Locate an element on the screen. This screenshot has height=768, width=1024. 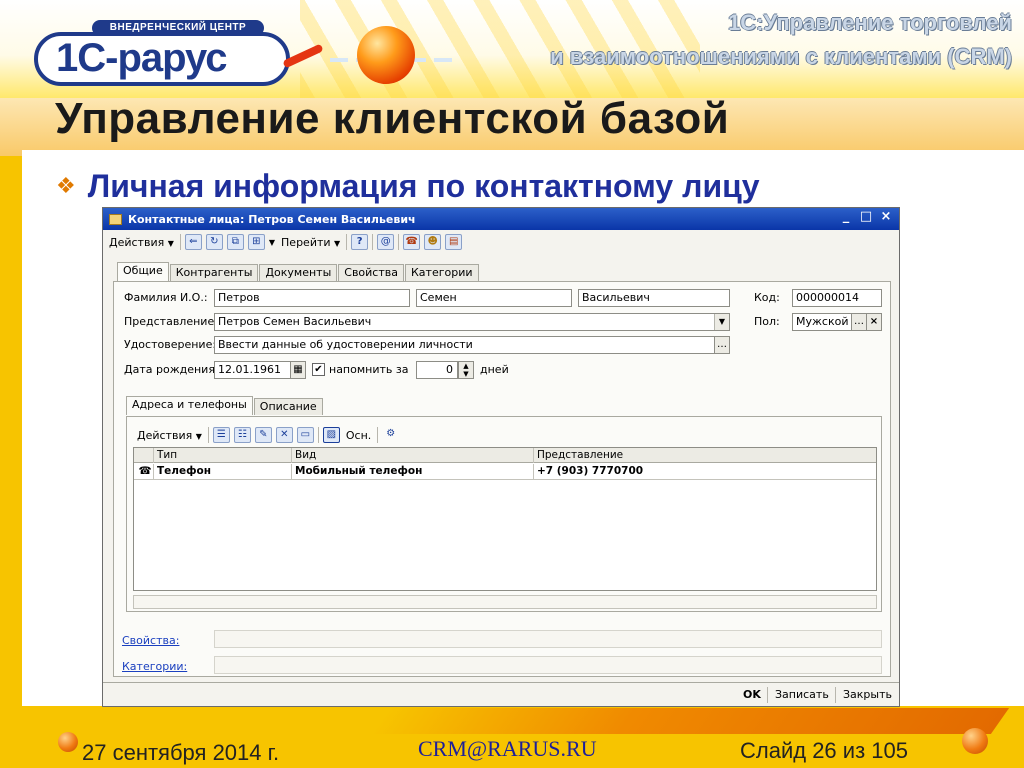
bullet-item: ❖ Личная информация по контактному лицу is located at coordinates (408, 186).